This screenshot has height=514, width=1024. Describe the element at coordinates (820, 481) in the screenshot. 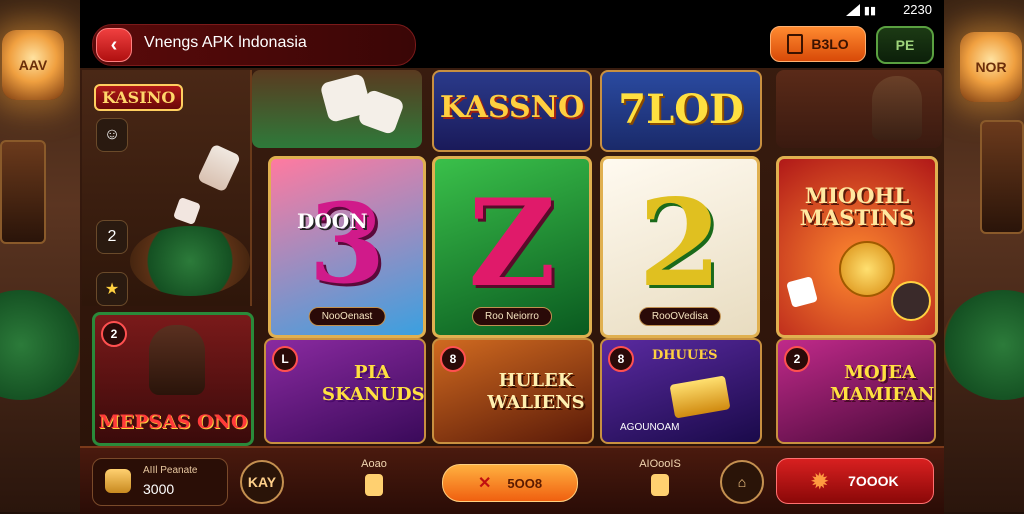

I see `gear-icon: ✹` at that location.